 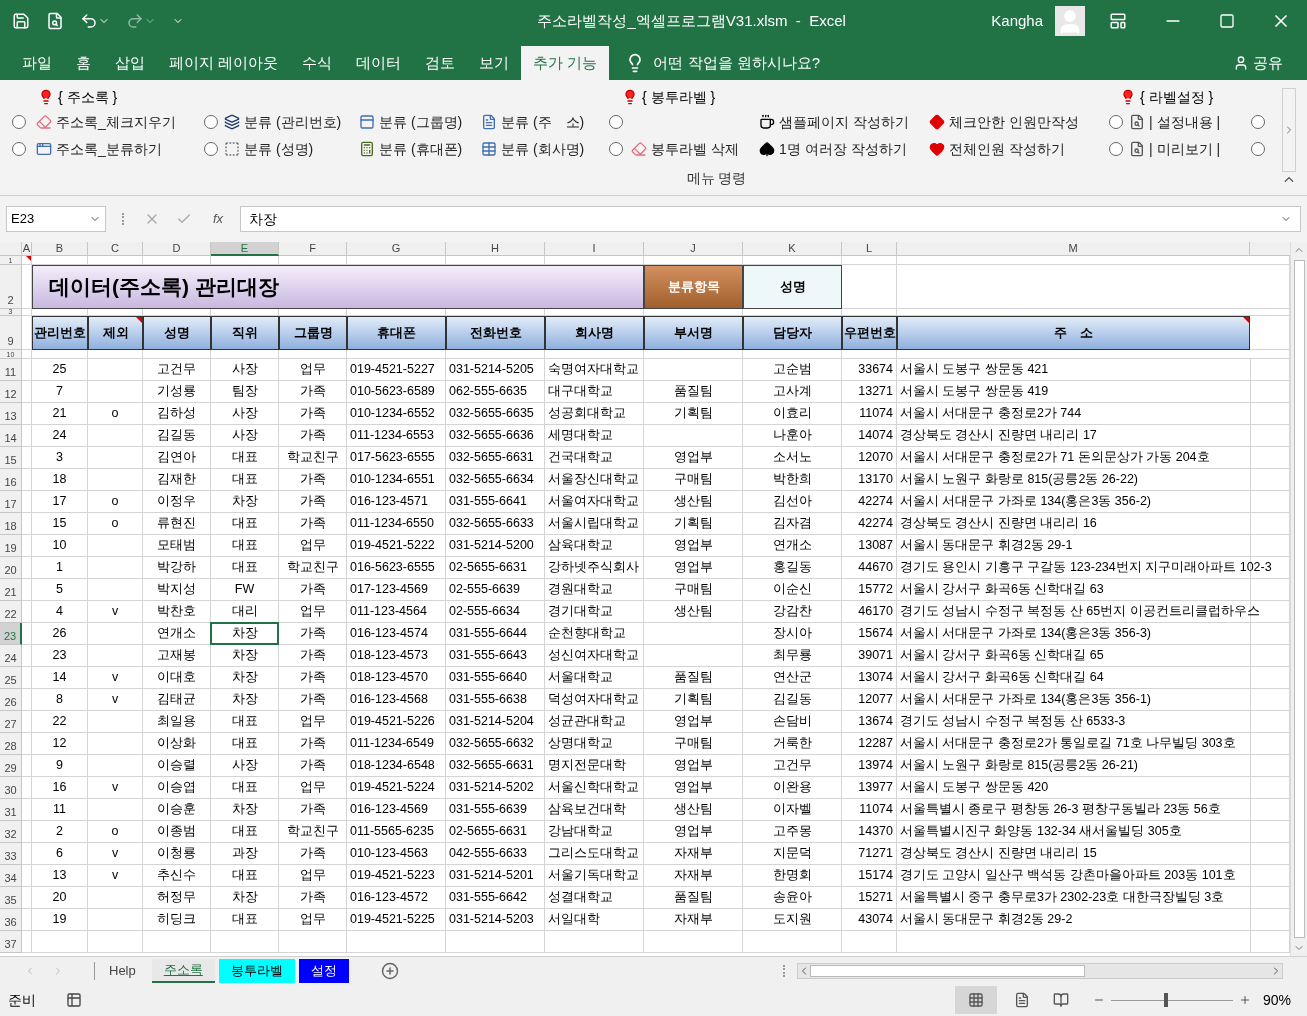 What do you see at coordinates (135, 21) in the screenshot?
I see `redo-icon` at bounding box center [135, 21].